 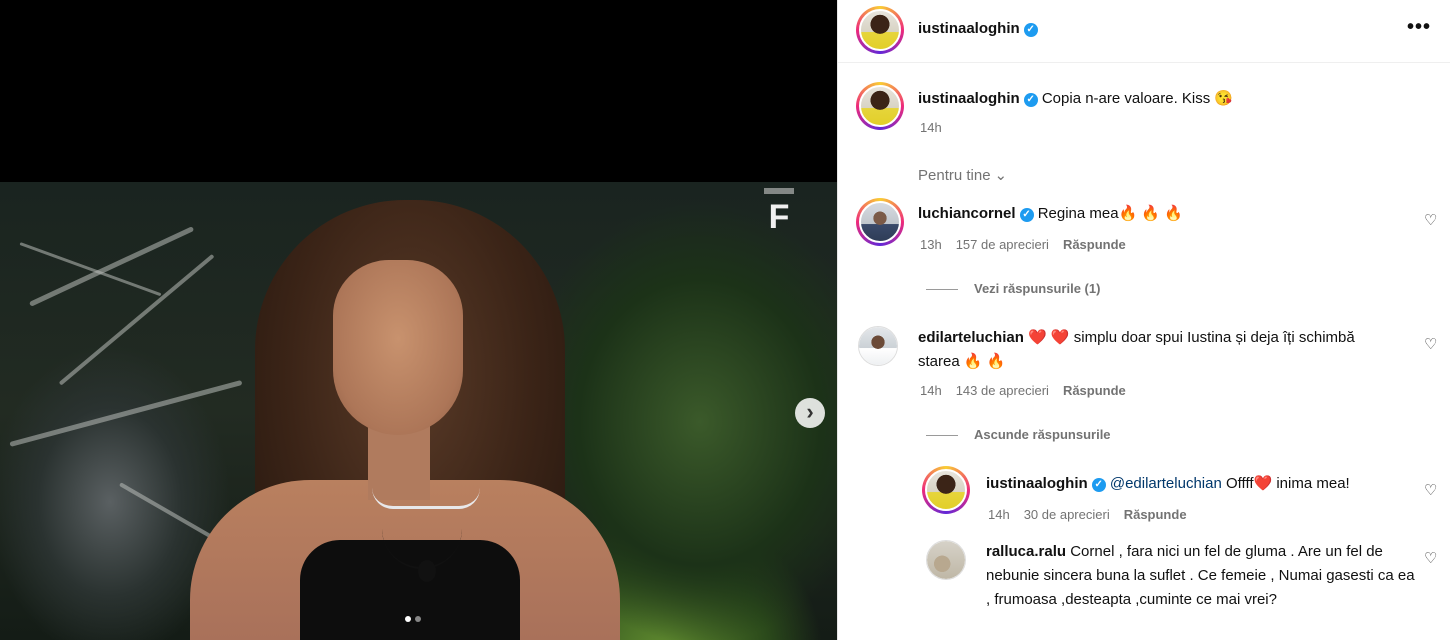 What do you see at coordinates (1001, 175) in the screenshot?
I see `chevron-down-icon: ⌄` at bounding box center [1001, 175].